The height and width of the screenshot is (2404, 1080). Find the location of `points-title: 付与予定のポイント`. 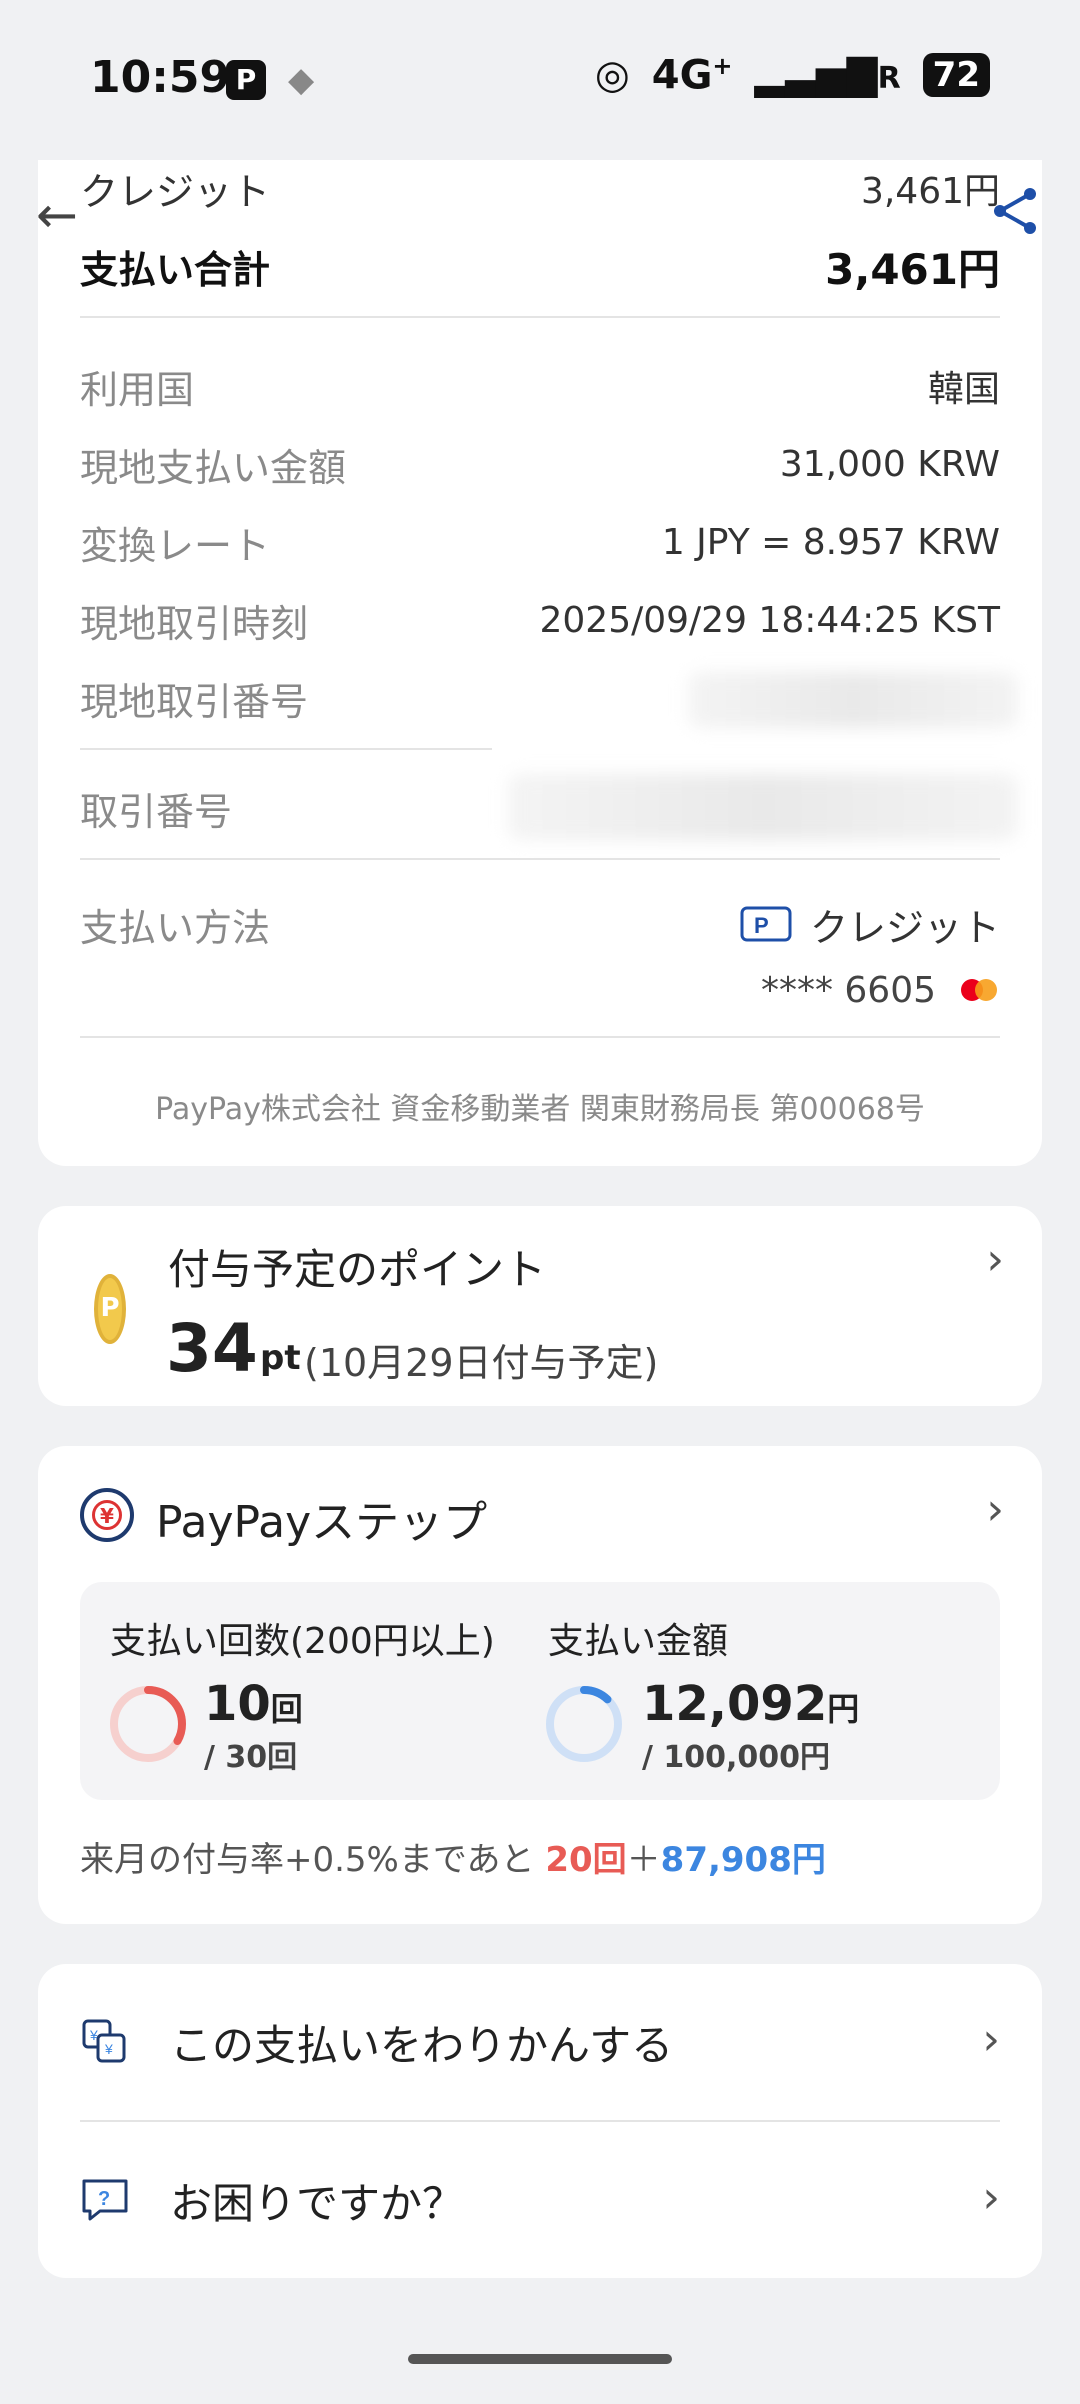

points-title: 付与予定のポイント is located at coordinates (357, 1269).